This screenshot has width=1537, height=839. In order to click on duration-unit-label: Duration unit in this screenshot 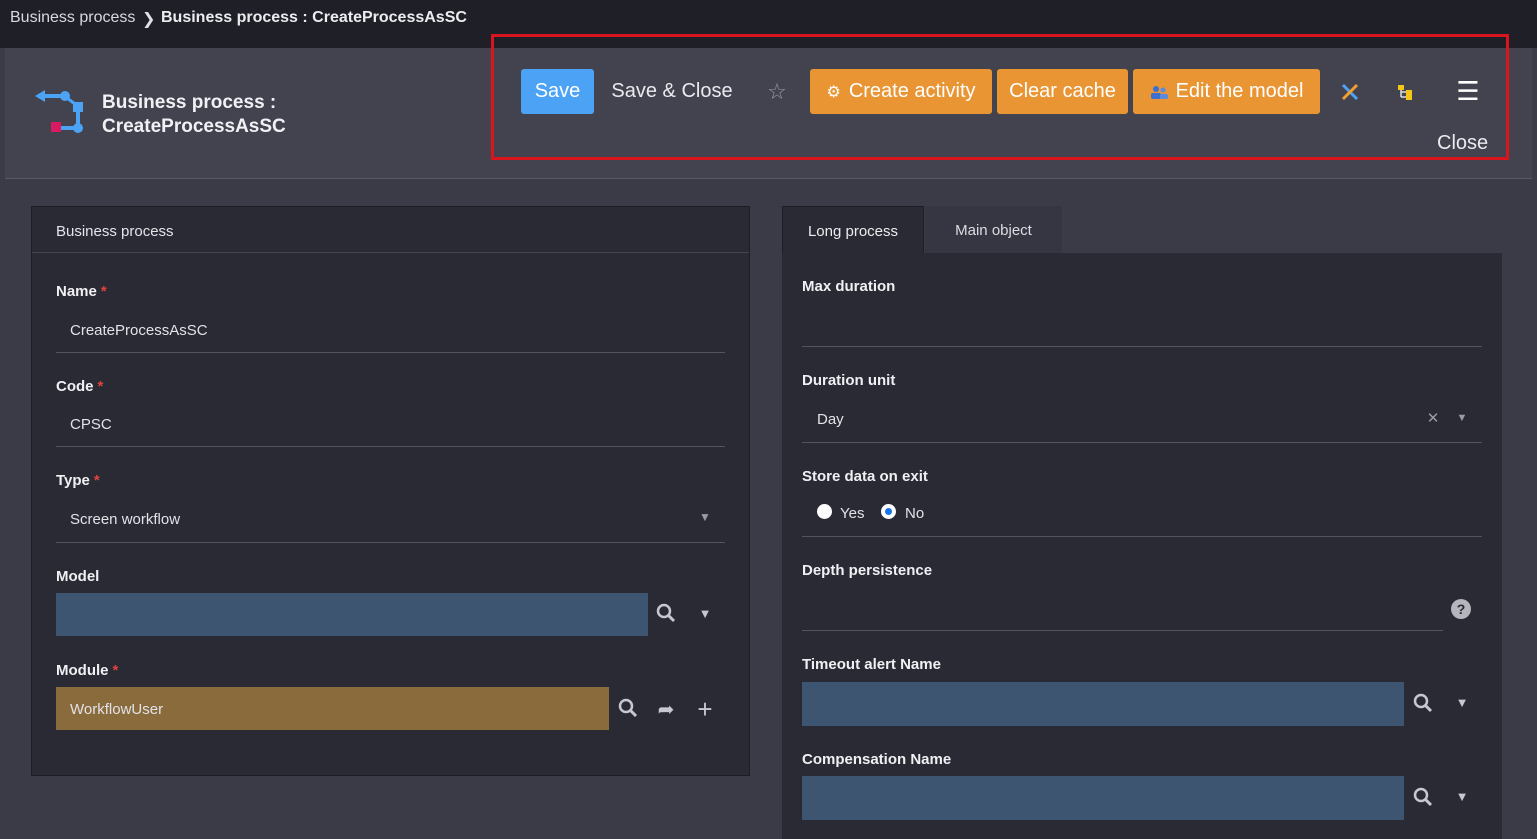, I will do `click(849, 380)`.